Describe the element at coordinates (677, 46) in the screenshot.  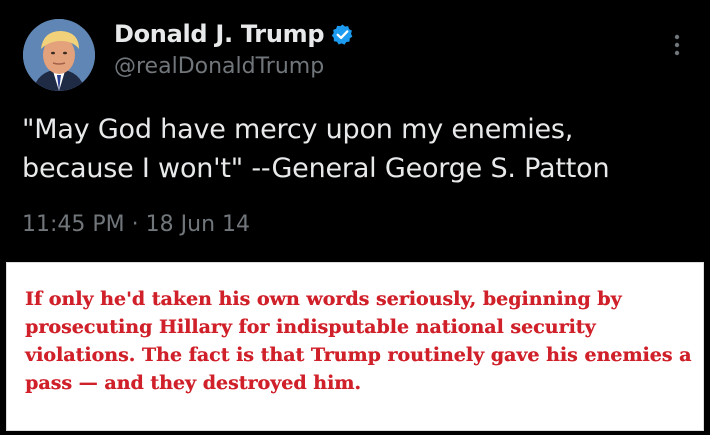
I see `more-vertical-icon` at that location.